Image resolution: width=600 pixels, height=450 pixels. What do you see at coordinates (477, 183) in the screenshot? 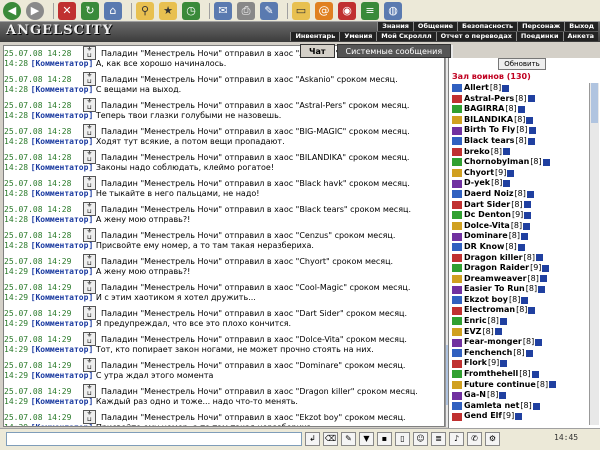
I see `player-name: D-yek` at bounding box center [477, 183].